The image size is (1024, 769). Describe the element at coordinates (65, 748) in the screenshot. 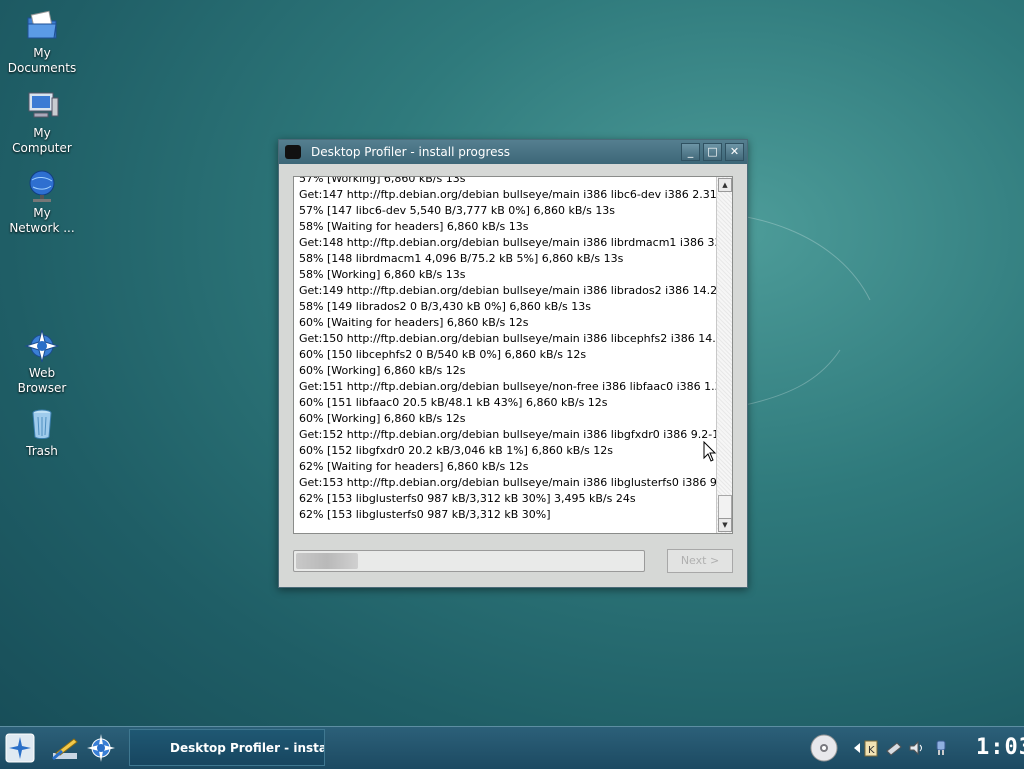

I see `desktop-cleaner-icon` at that location.